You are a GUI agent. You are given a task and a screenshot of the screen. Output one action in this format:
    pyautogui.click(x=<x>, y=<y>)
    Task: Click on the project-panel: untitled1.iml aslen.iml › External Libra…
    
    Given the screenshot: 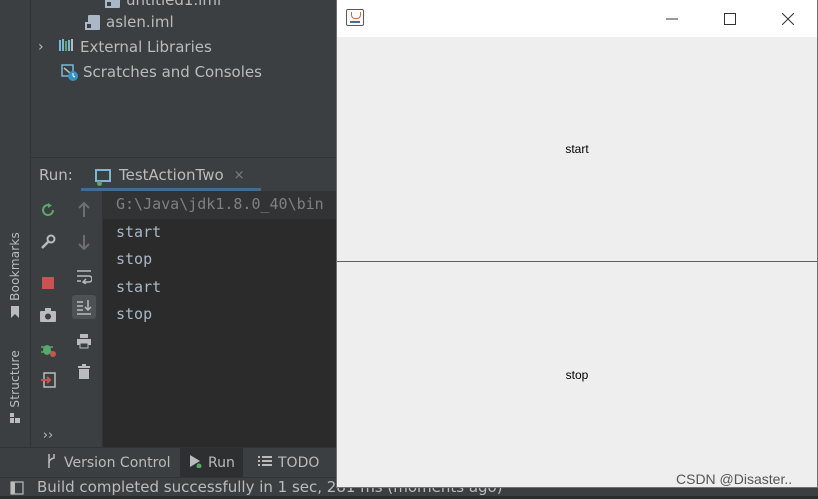 What is the action you would take?
    pyautogui.click(x=183, y=78)
    